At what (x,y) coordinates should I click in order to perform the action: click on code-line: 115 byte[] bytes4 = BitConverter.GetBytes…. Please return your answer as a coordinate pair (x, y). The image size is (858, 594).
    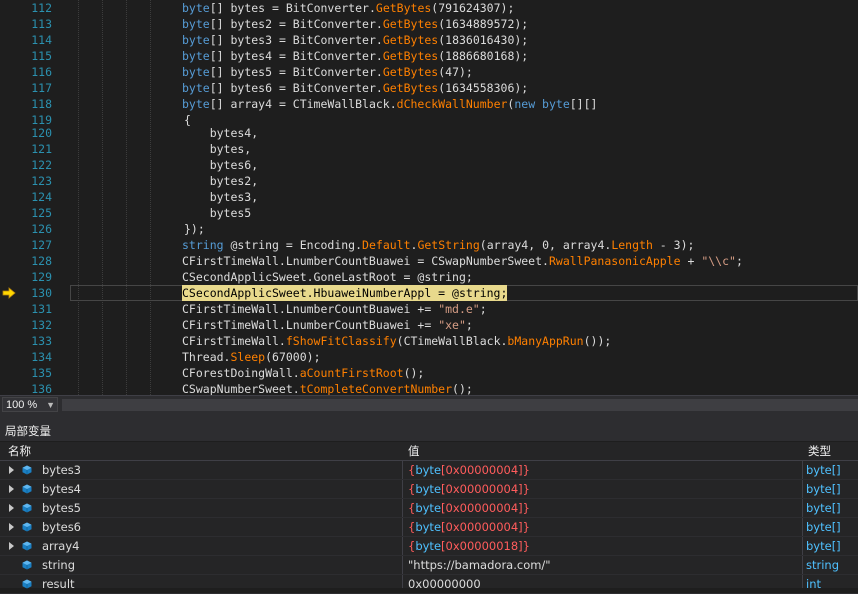
    Looking at the image, I should click on (429, 56).